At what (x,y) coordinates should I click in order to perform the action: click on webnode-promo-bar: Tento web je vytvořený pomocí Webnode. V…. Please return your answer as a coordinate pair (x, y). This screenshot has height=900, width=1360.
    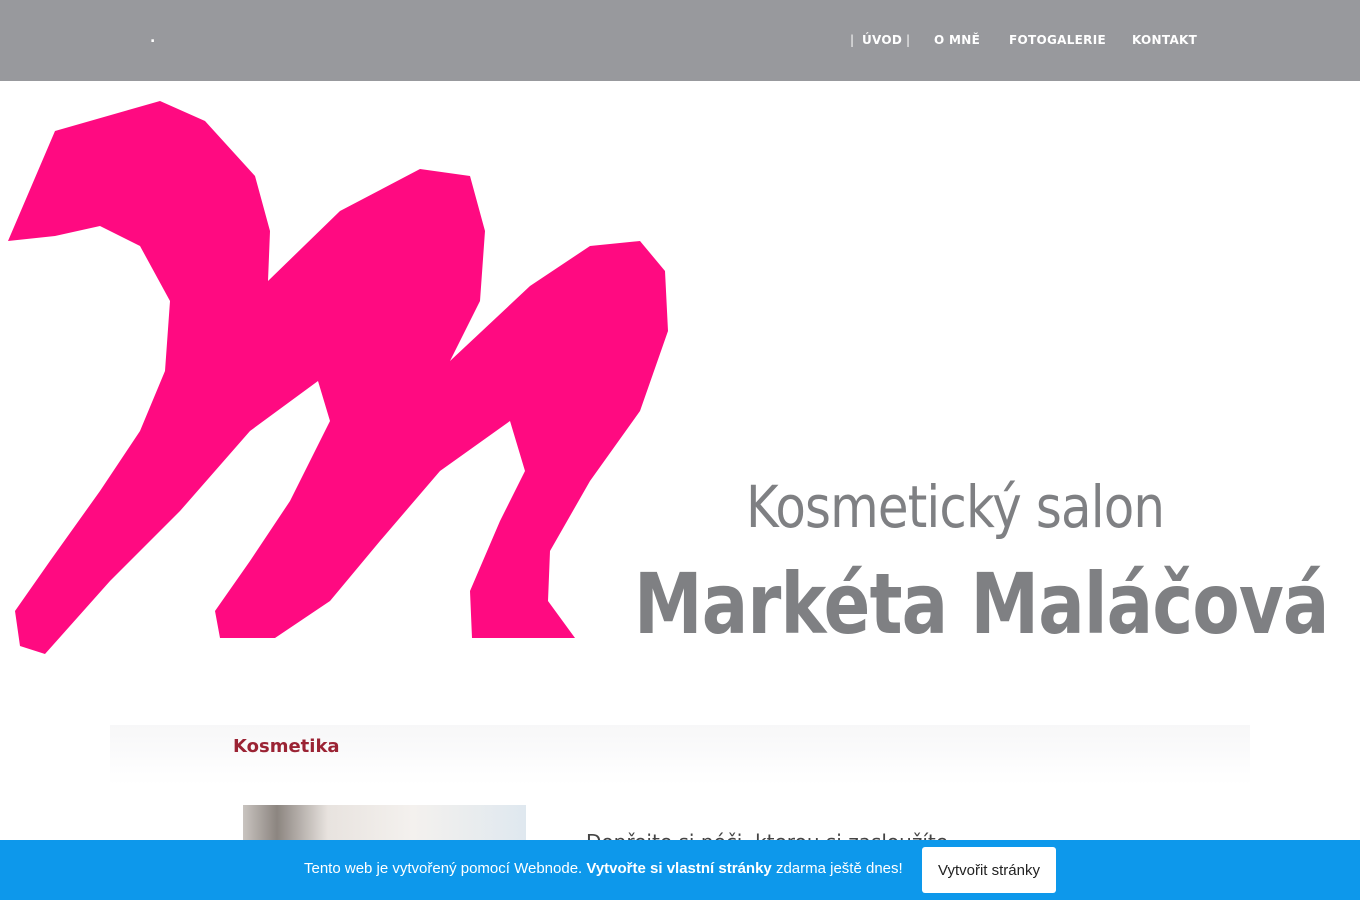
    Looking at the image, I should click on (680, 870).